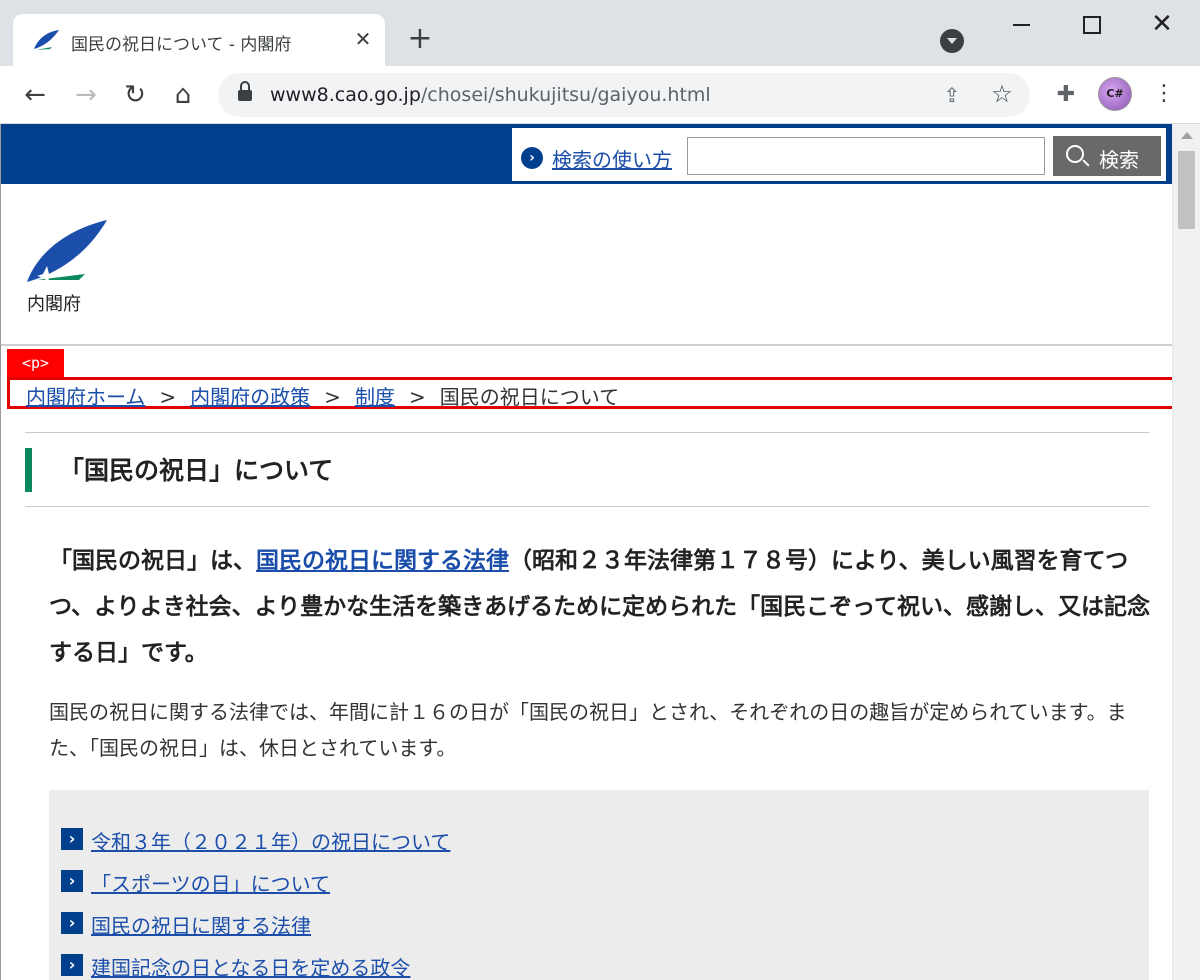 This screenshot has height=980, width=1200. What do you see at coordinates (152, 561) in the screenshot?
I see `lead-text-1: 「国民の祝日」は、` at bounding box center [152, 561].